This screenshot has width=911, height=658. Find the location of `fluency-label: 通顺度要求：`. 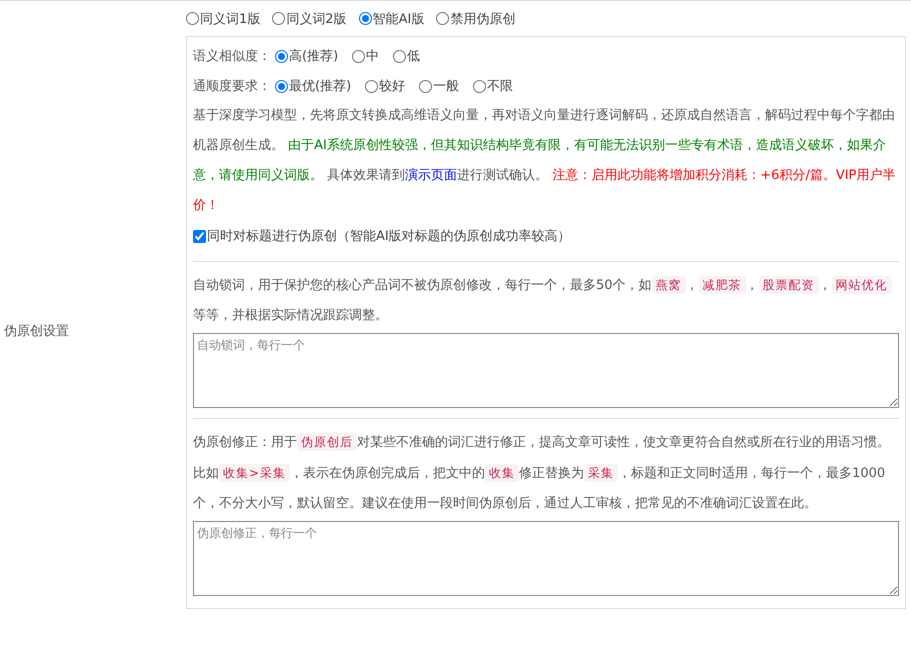

fluency-label: 通顺度要求： is located at coordinates (232, 86).